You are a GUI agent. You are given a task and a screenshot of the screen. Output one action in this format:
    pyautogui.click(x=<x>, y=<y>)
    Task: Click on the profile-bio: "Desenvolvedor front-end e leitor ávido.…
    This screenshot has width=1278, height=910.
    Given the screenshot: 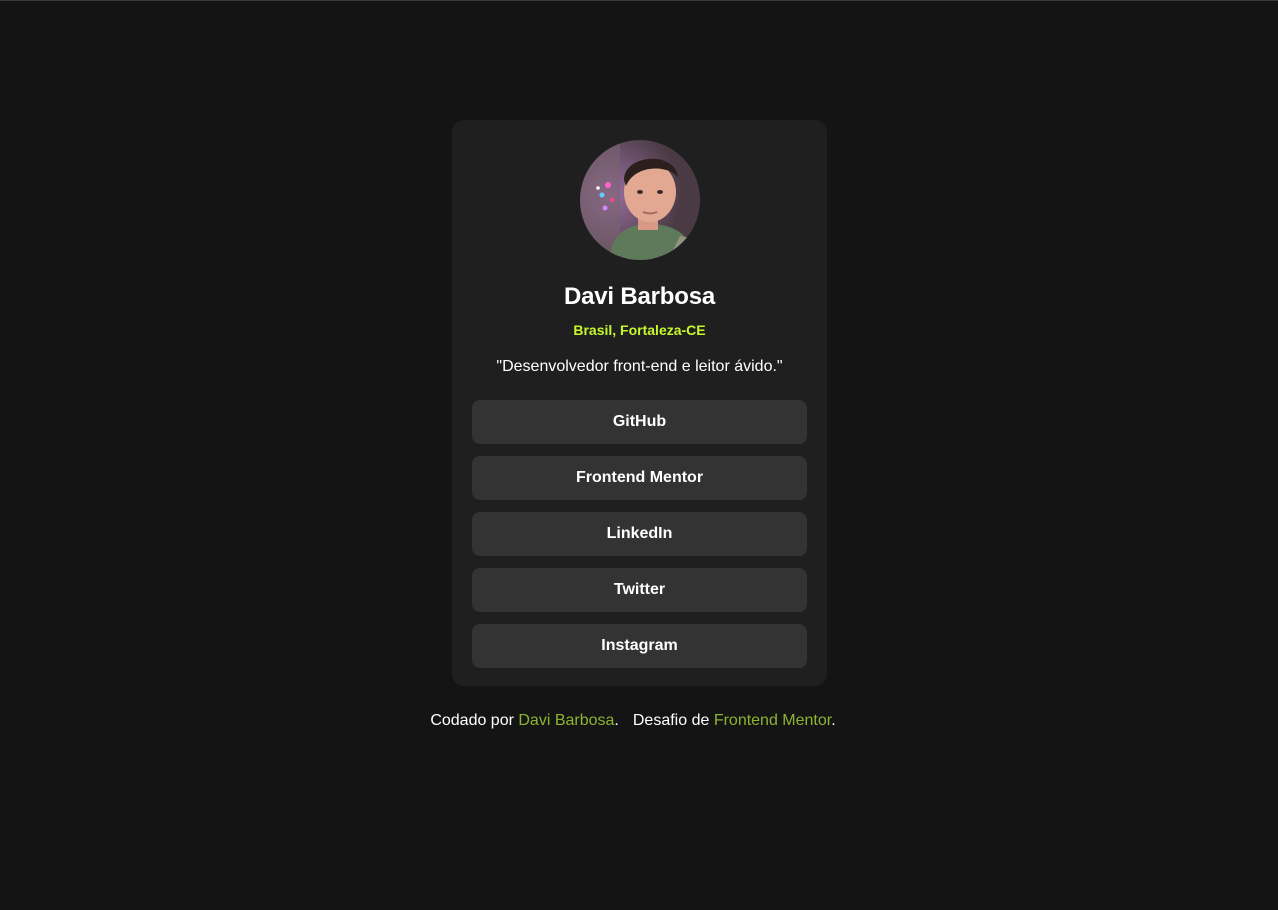 What is the action you would take?
    pyautogui.click(x=639, y=366)
    